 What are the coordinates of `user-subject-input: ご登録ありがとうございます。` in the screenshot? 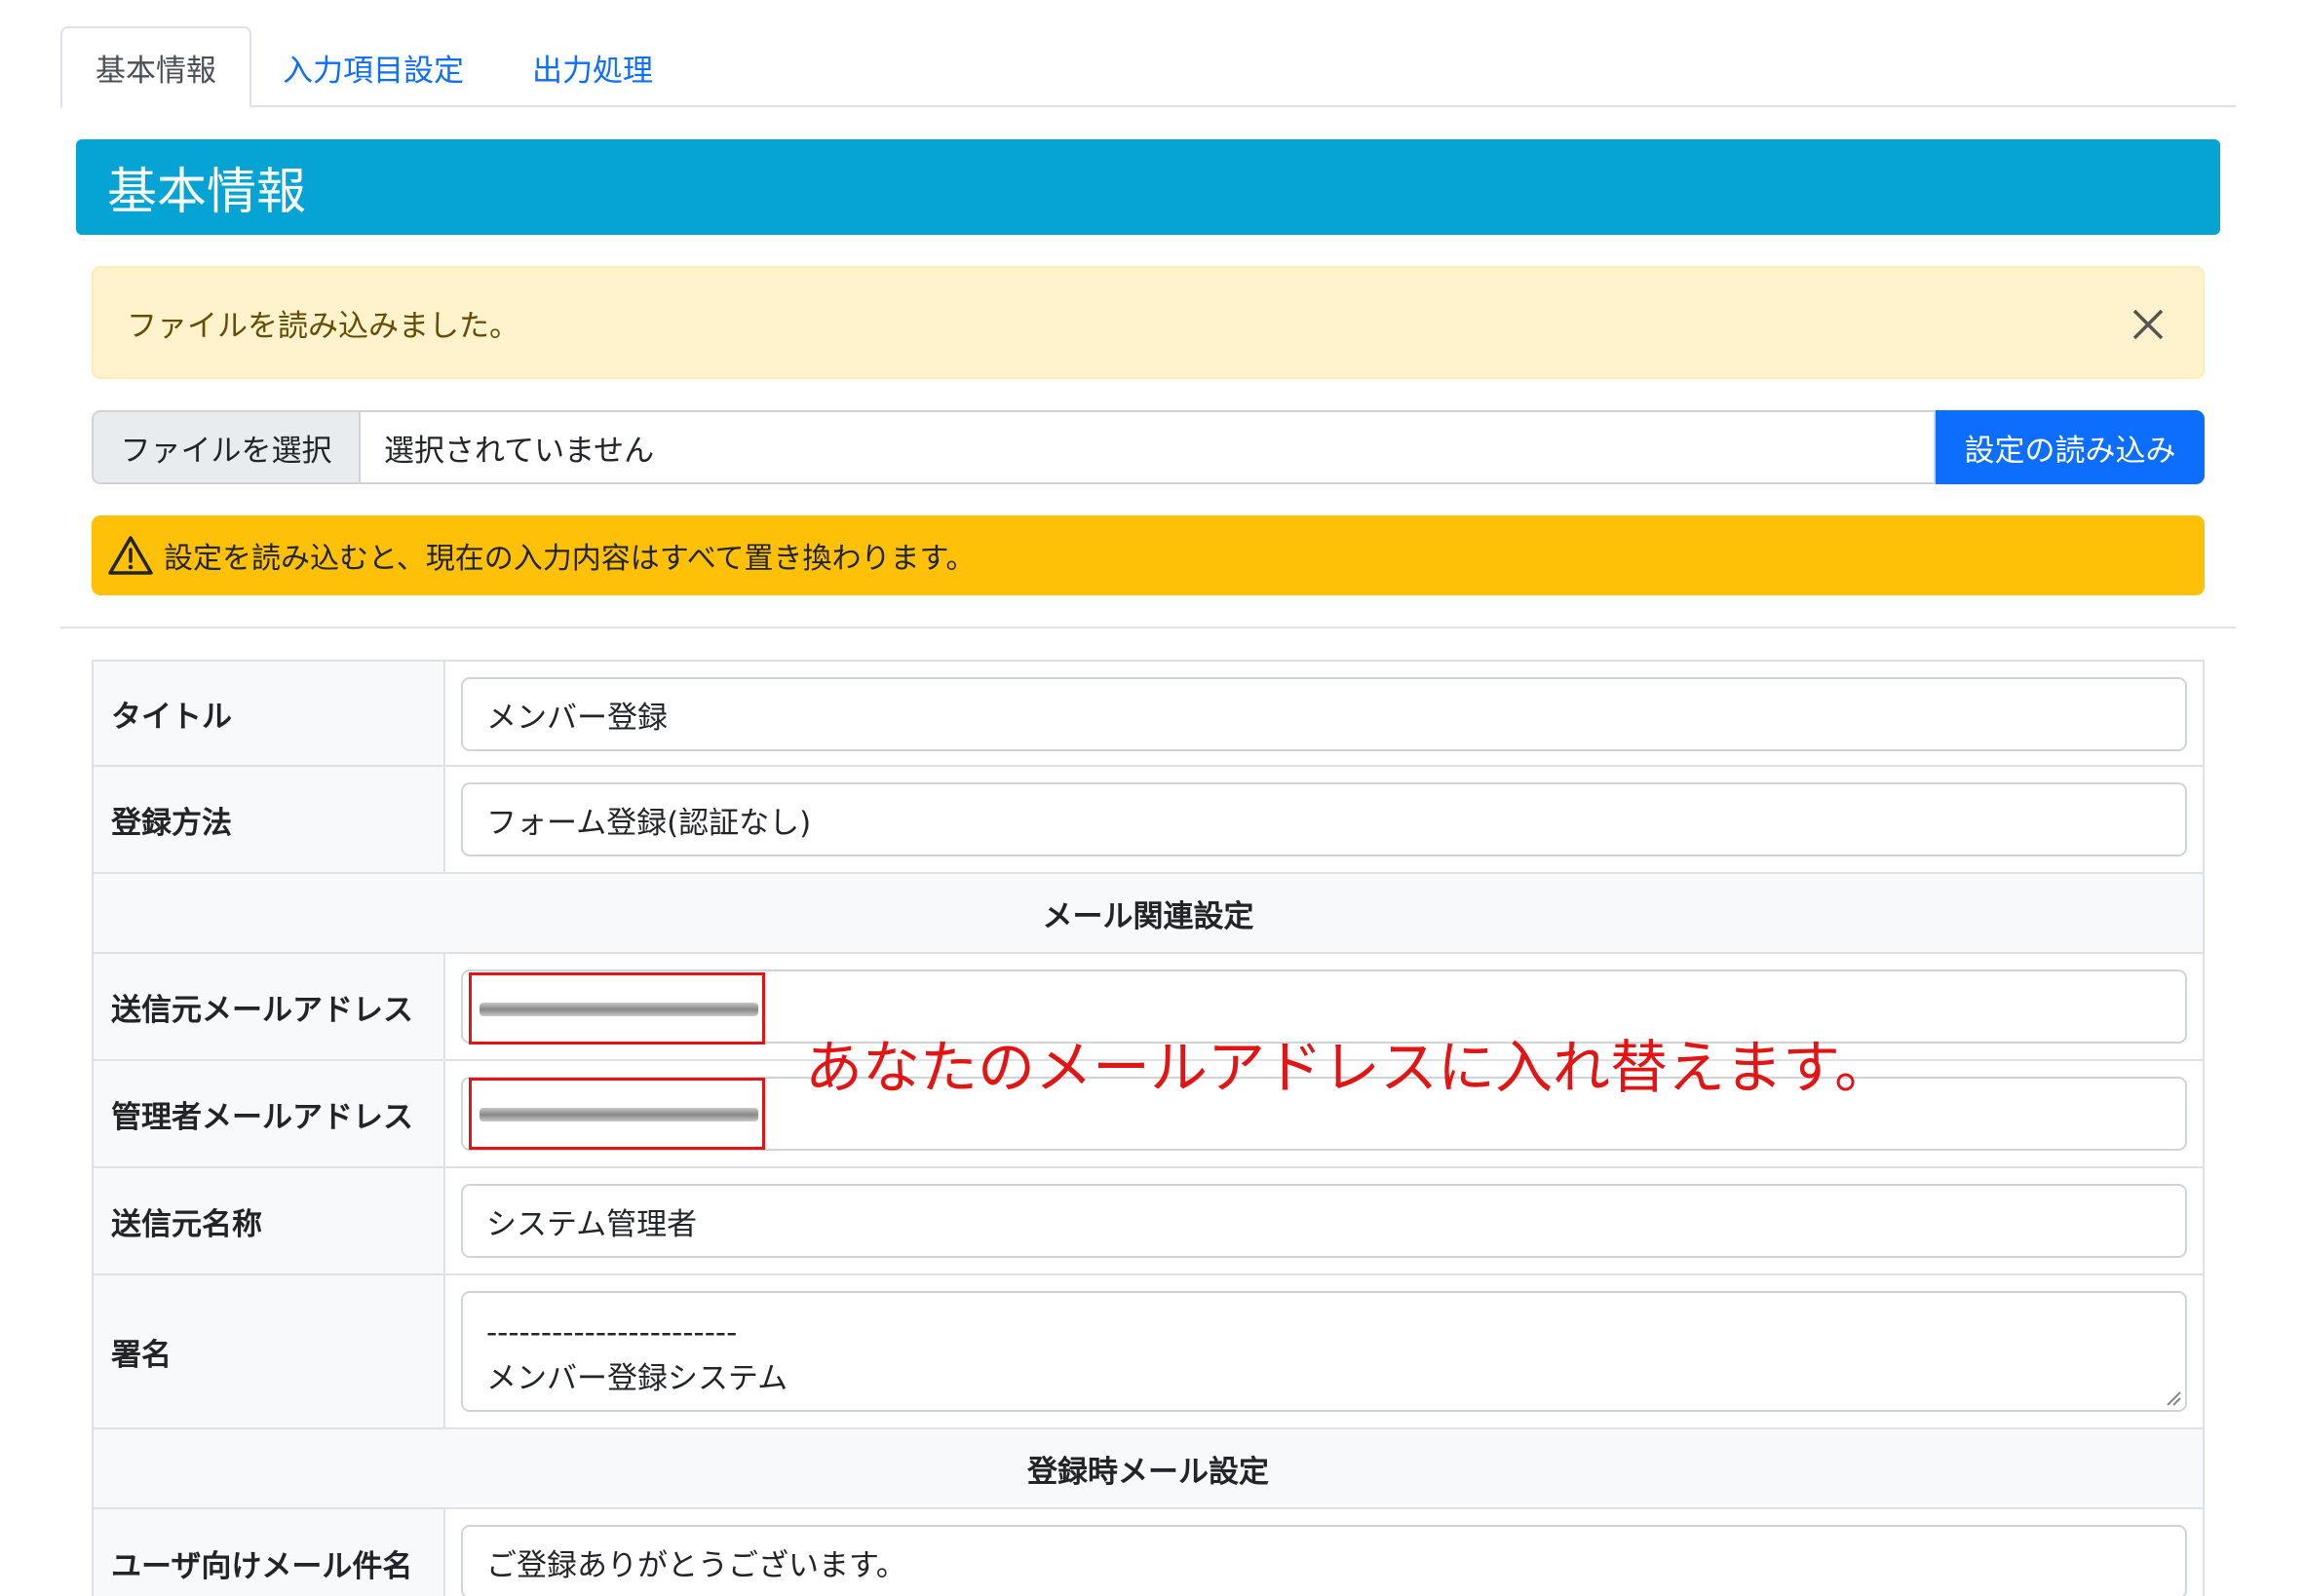 It's located at (1324, 1561).